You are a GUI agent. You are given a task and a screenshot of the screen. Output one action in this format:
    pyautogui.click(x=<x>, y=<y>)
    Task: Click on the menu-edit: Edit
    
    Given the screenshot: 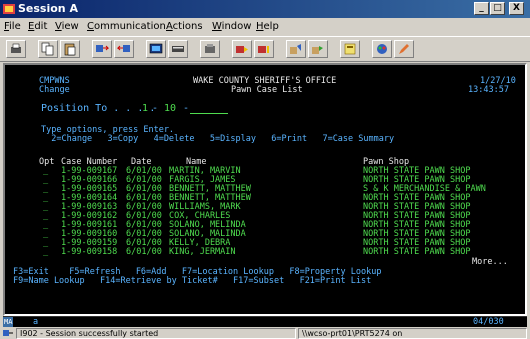 What is the action you would take?
    pyautogui.click(x=37, y=26)
    